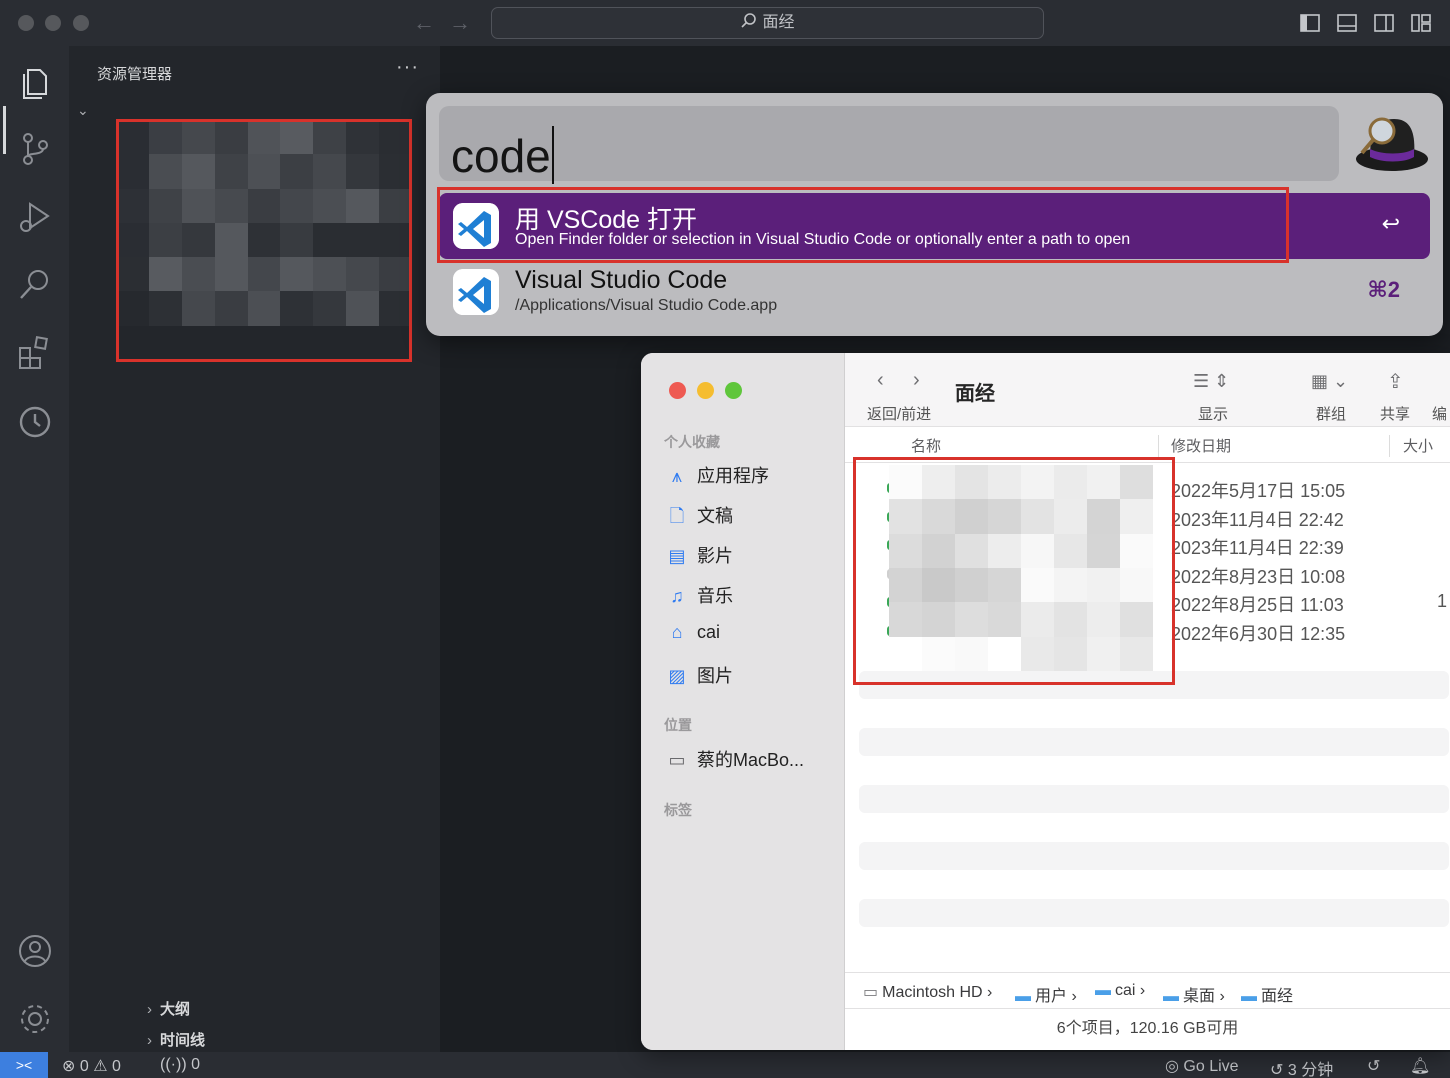  Describe the element at coordinates (175, 1009) in the screenshot. I see `outline-label: 大纲` at that location.